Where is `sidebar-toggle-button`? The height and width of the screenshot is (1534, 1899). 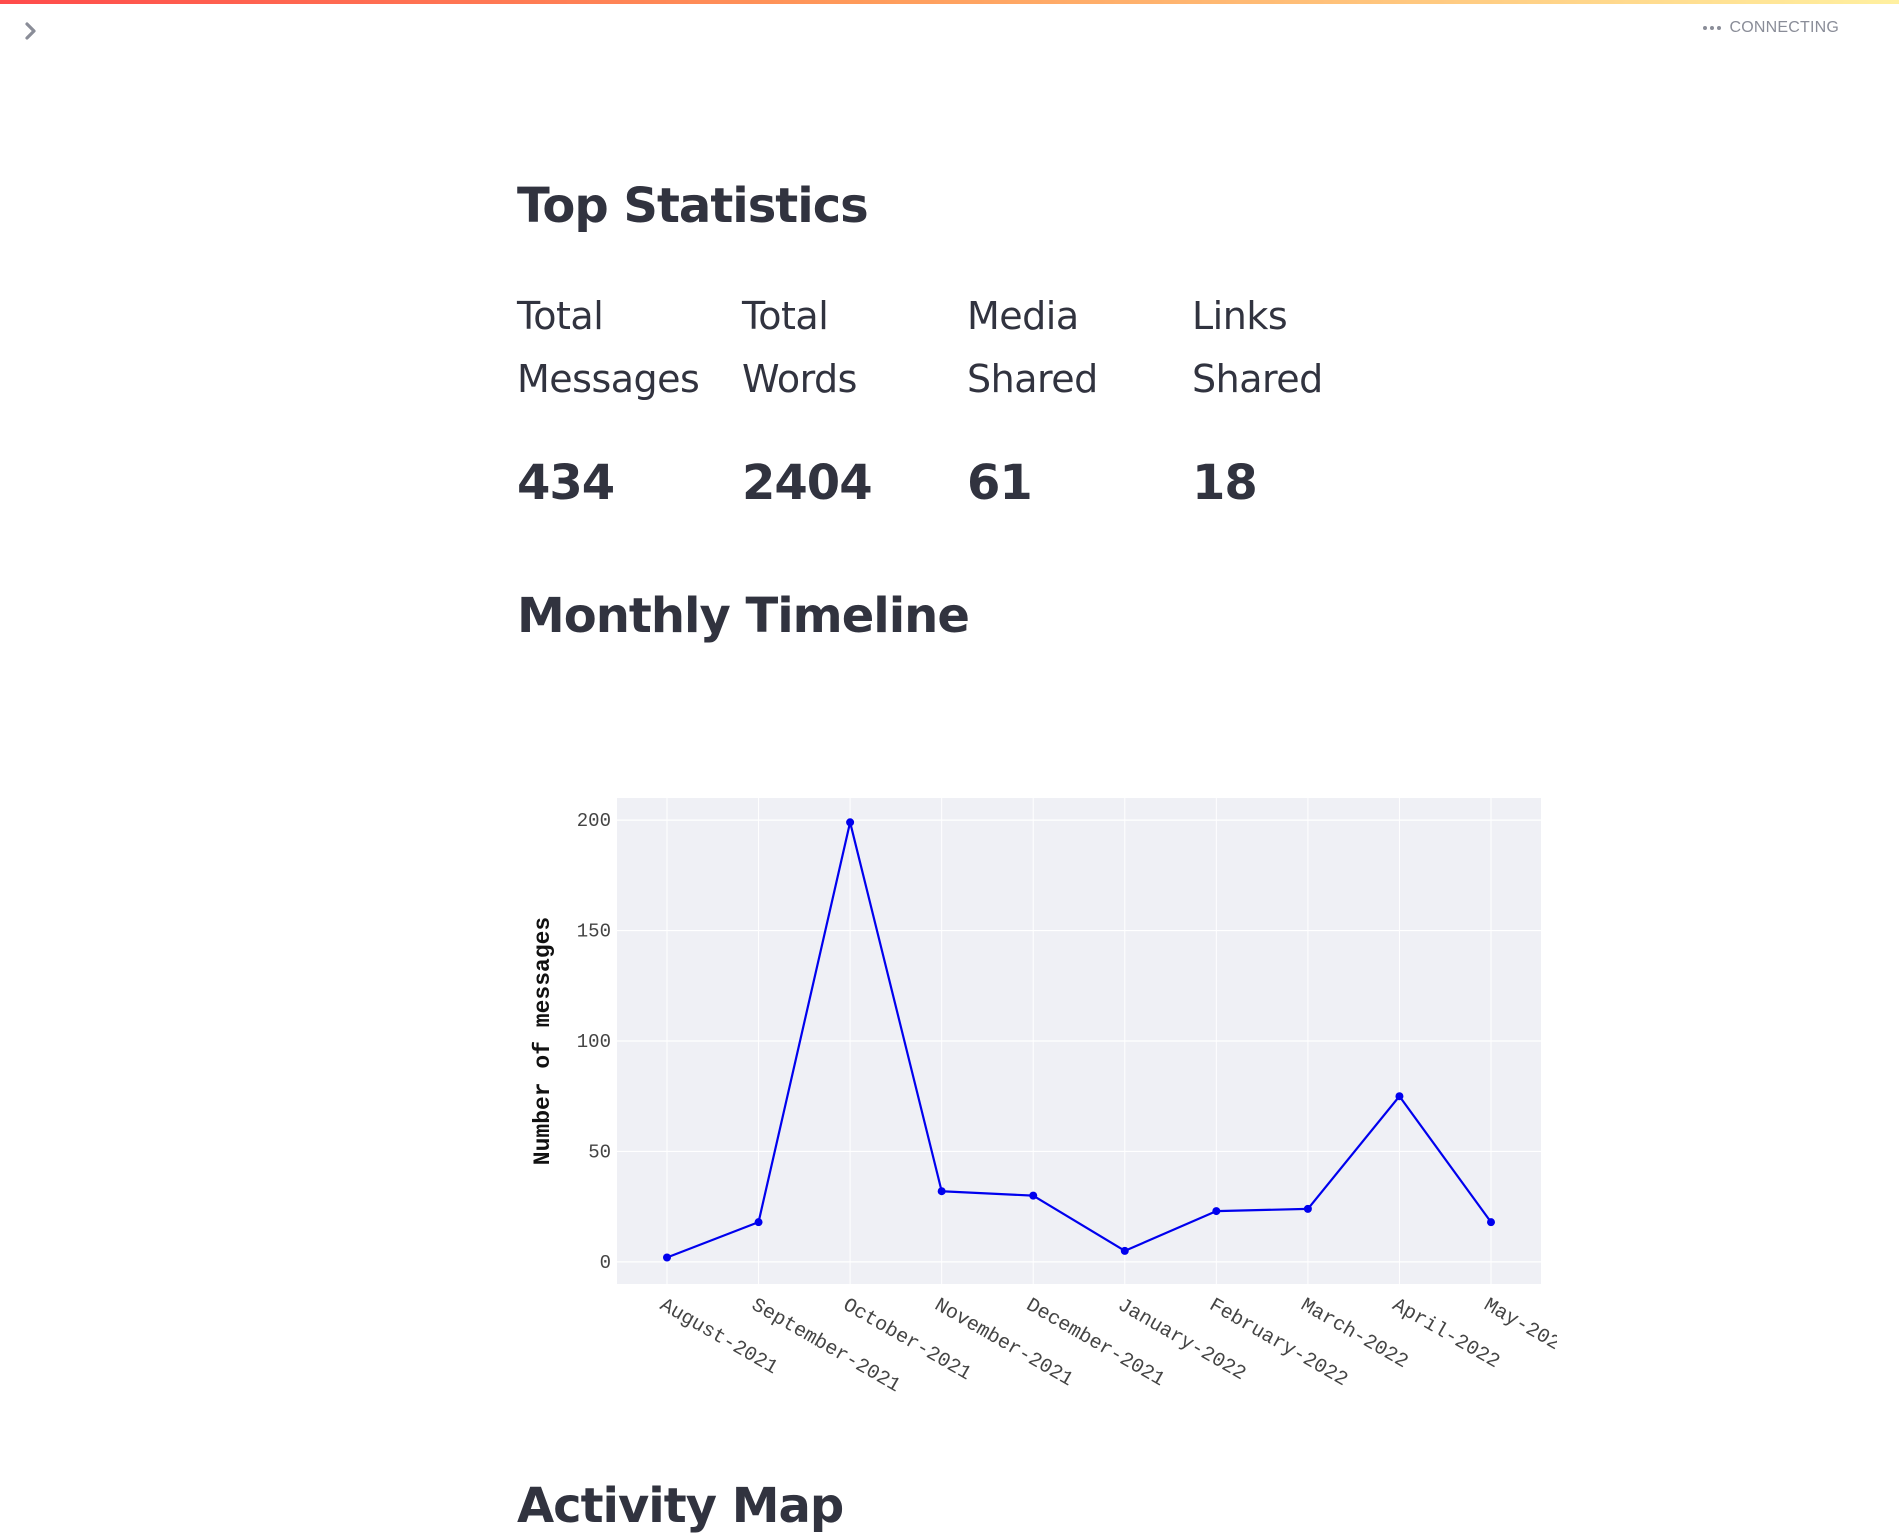
sidebar-toggle-button is located at coordinates (31, 31).